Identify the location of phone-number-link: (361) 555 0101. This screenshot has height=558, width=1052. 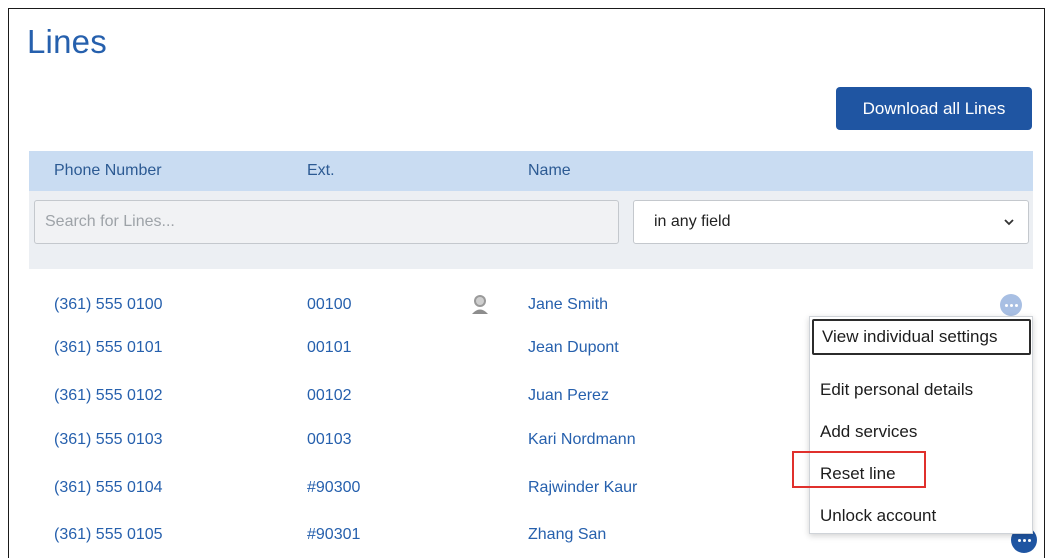
(108, 348).